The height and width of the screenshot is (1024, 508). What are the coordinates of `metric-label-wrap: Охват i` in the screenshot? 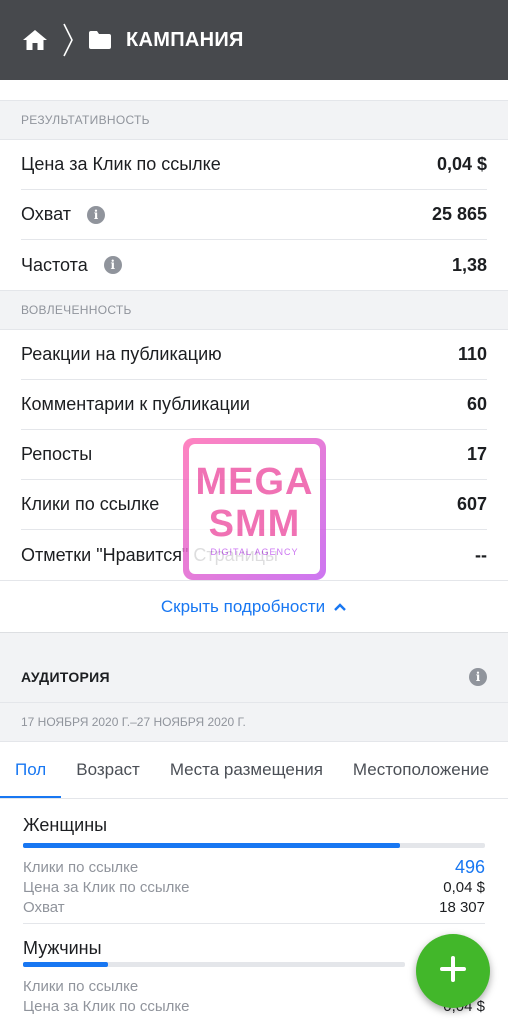 It's located at (63, 214).